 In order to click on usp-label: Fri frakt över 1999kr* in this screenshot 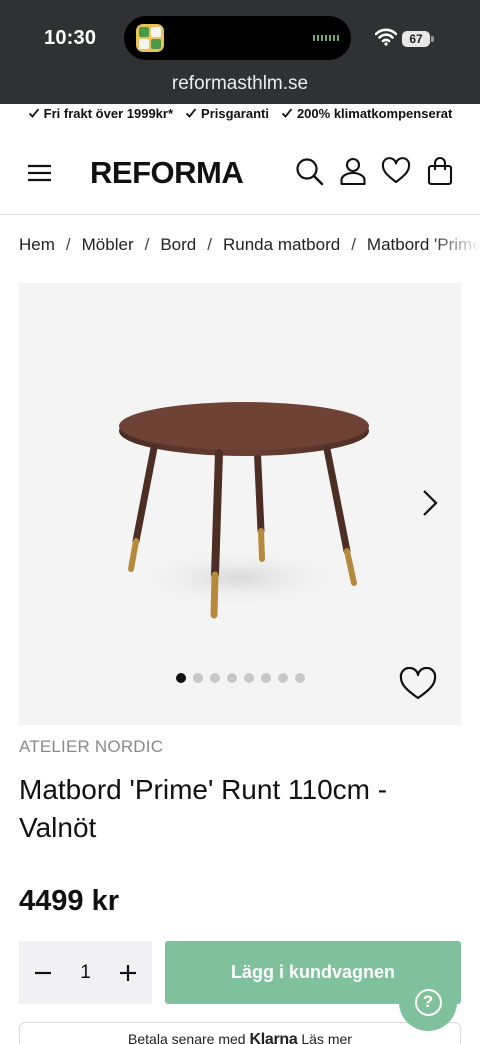, I will do `click(108, 113)`.